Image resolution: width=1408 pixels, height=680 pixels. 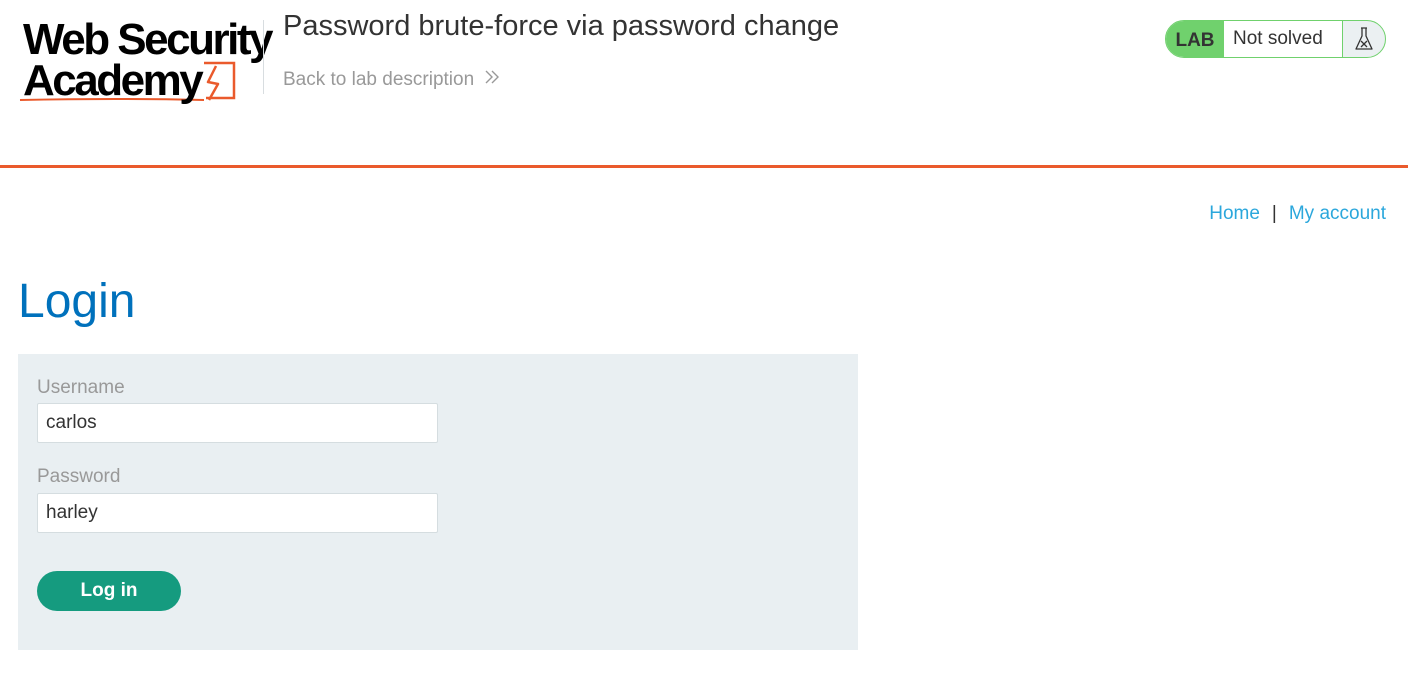 What do you see at coordinates (1364, 39) in the screenshot?
I see `flask-icon` at bounding box center [1364, 39].